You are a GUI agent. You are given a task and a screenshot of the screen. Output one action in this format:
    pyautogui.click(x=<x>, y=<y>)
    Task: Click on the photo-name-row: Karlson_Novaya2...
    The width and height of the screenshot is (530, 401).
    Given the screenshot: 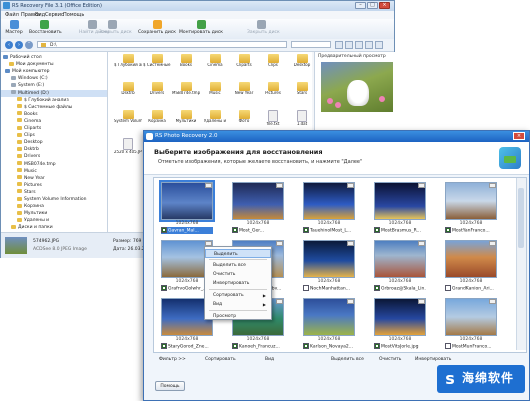 What is the action you would take?
    pyautogui.click(x=329, y=346)
    